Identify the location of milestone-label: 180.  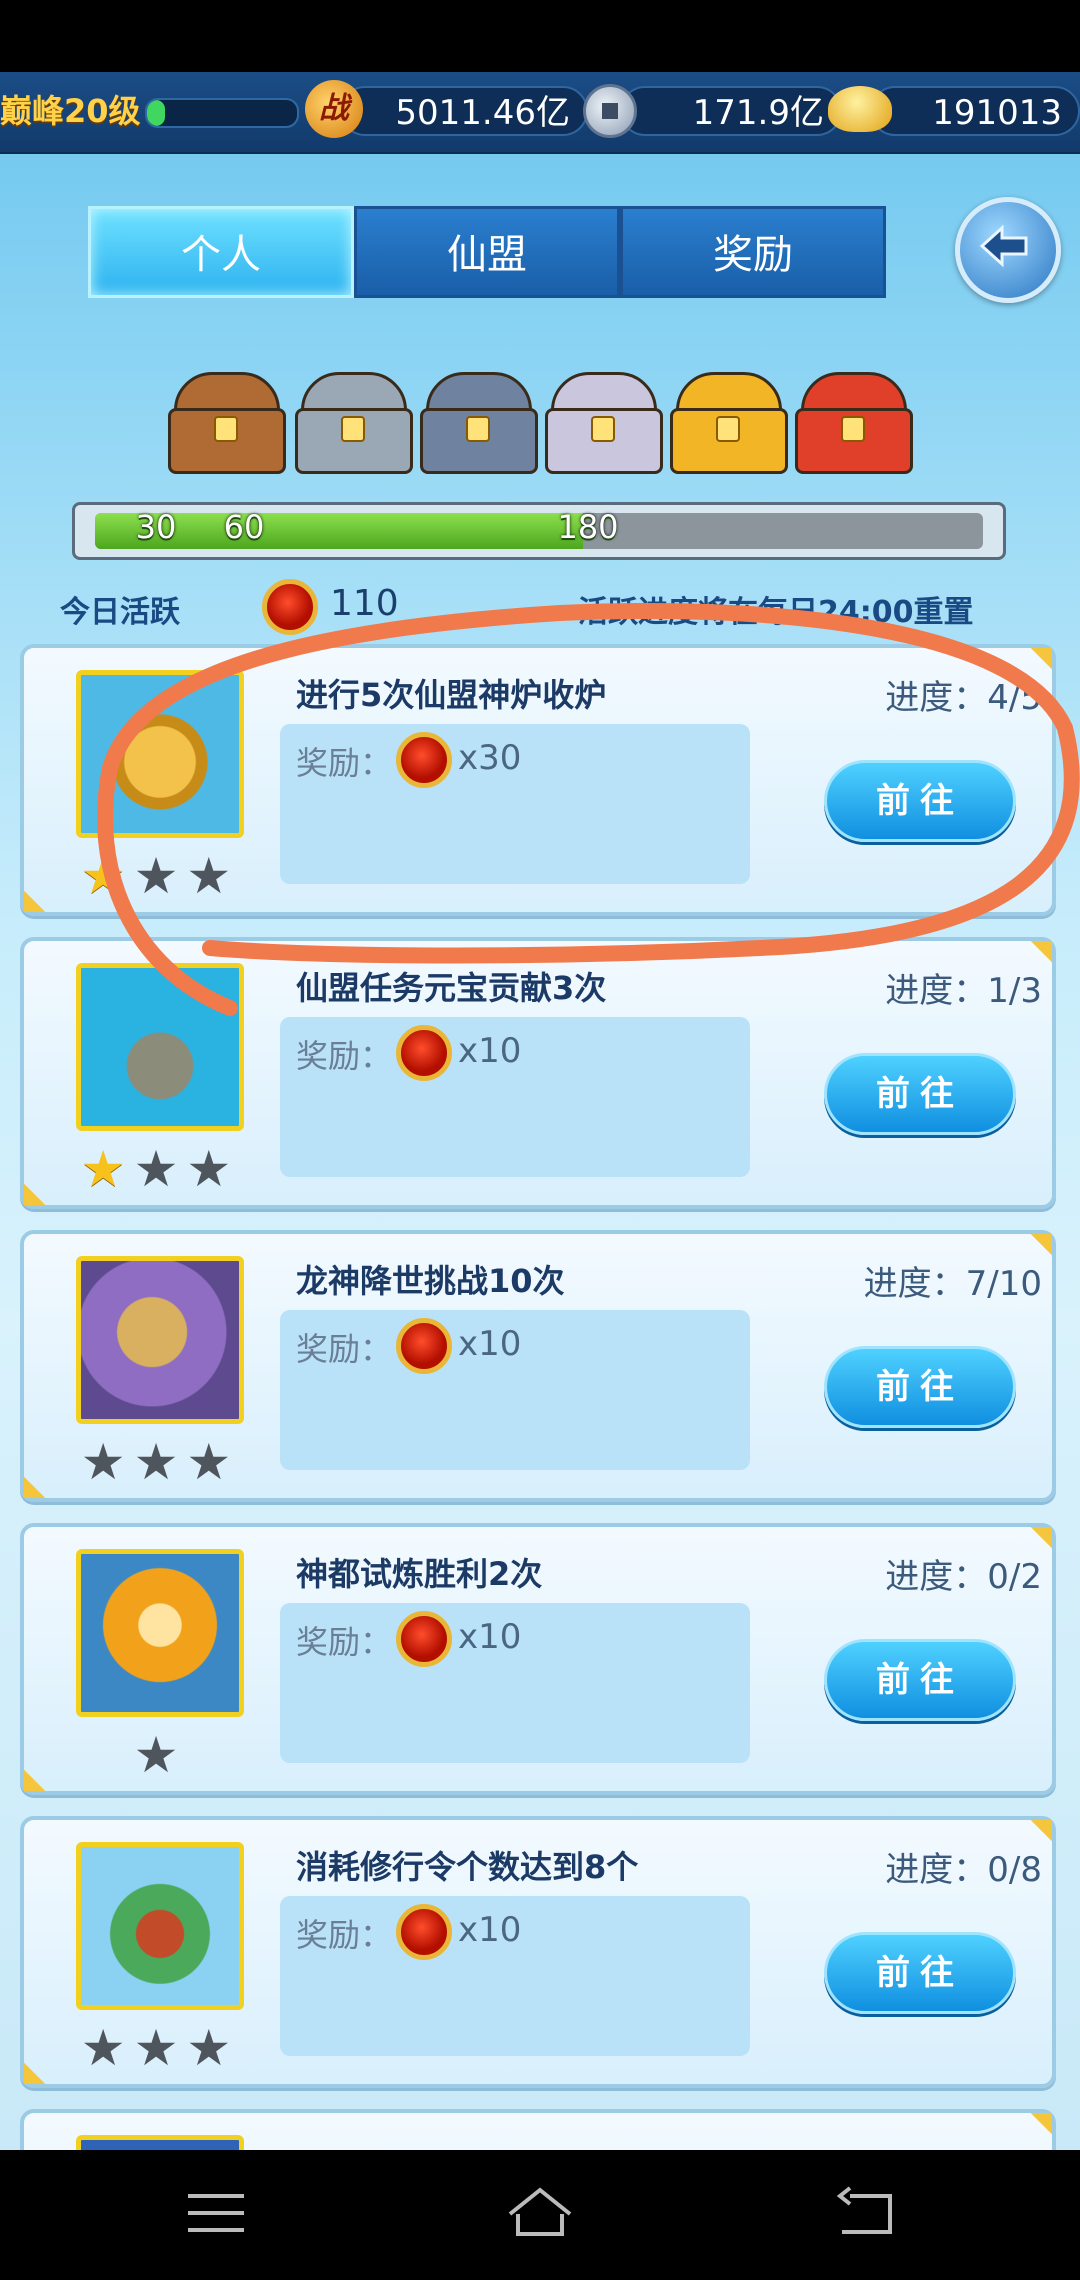
(588, 527).